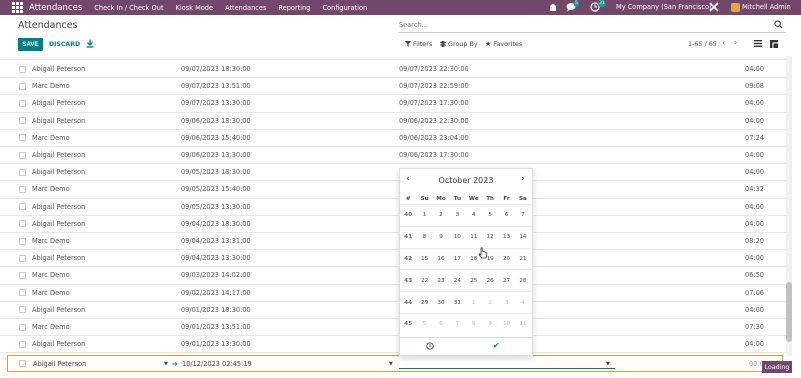  I want to click on check-in-cell: 09/06/2023 15:40:00, so click(216, 138).